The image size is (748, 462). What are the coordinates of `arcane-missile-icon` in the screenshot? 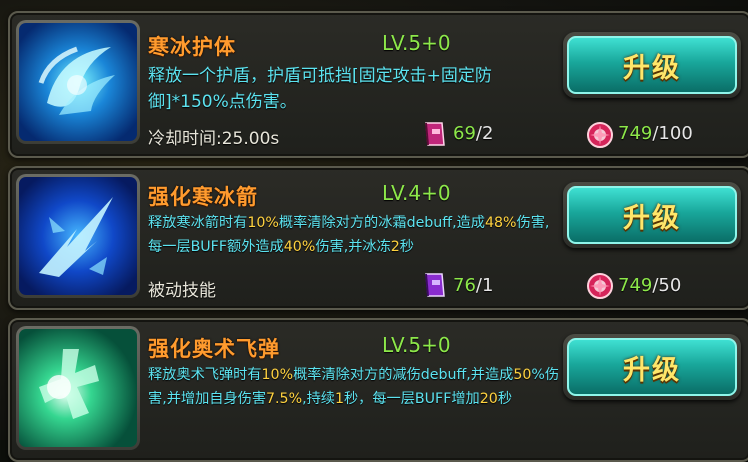 It's located at (78, 388).